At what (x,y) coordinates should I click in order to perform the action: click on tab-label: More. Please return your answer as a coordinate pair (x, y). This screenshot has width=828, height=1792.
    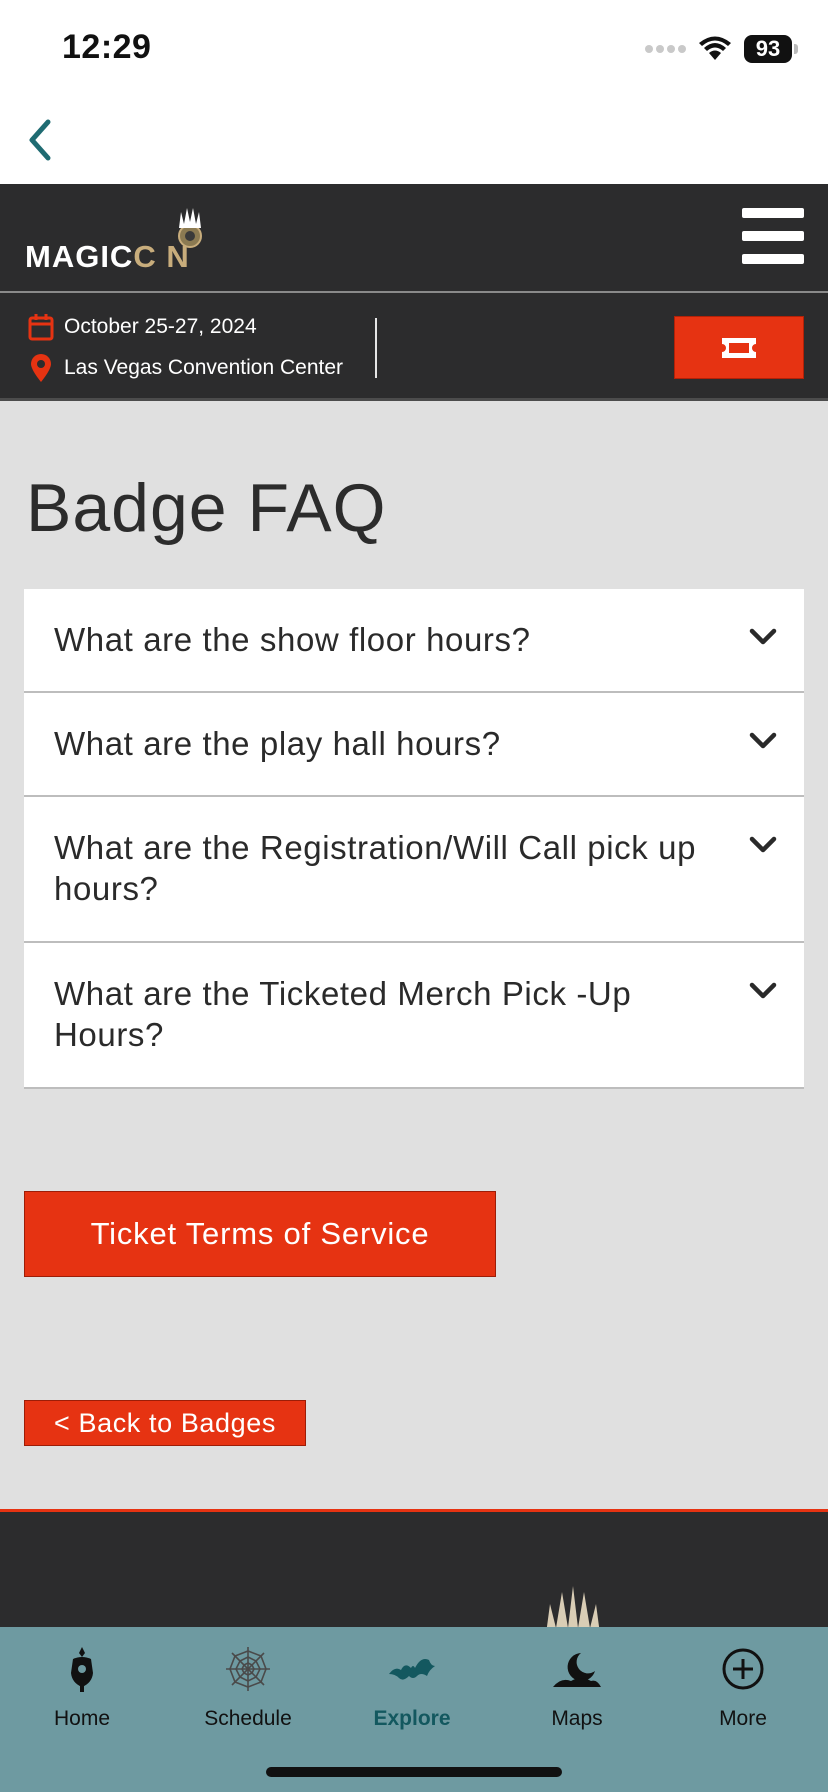
    Looking at the image, I should click on (743, 1718).